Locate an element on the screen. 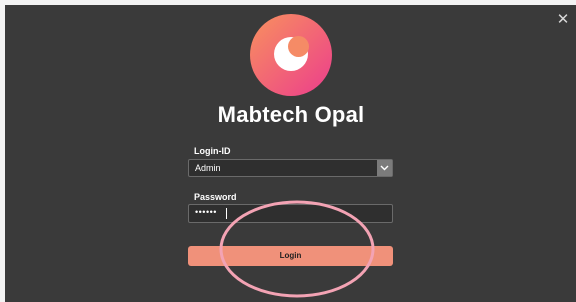 The image size is (576, 302). text-caret is located at coordinates (226, 213).